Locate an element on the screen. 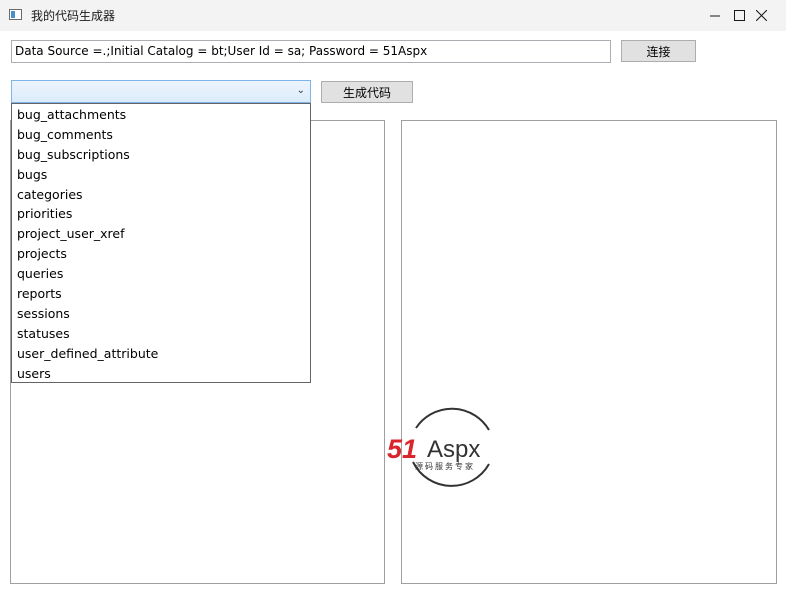 Image resolution: width=786 pixels, height=593 pixels. dropdown-option: users is located at coordinates (161, 374).